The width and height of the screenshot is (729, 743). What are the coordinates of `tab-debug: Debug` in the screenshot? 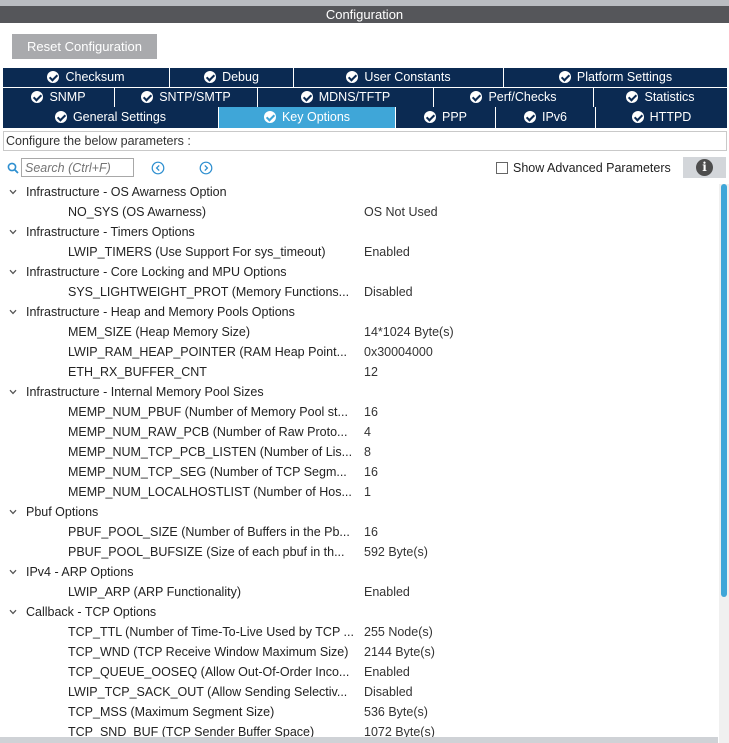 It's located at (231, 77).